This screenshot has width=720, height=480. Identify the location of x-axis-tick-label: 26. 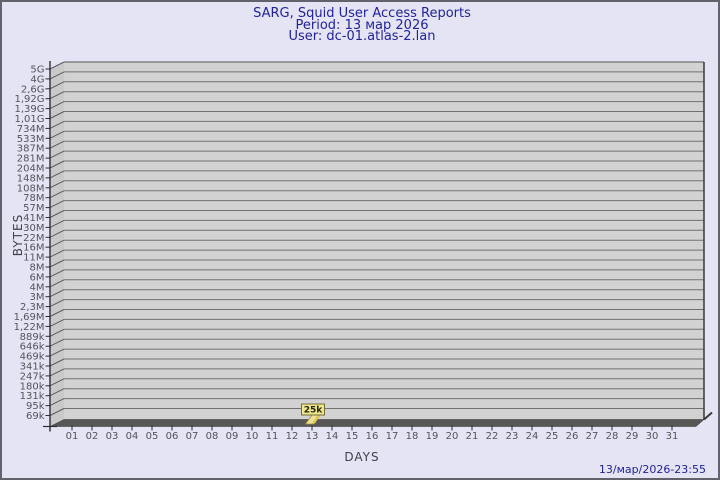
(572, 436).